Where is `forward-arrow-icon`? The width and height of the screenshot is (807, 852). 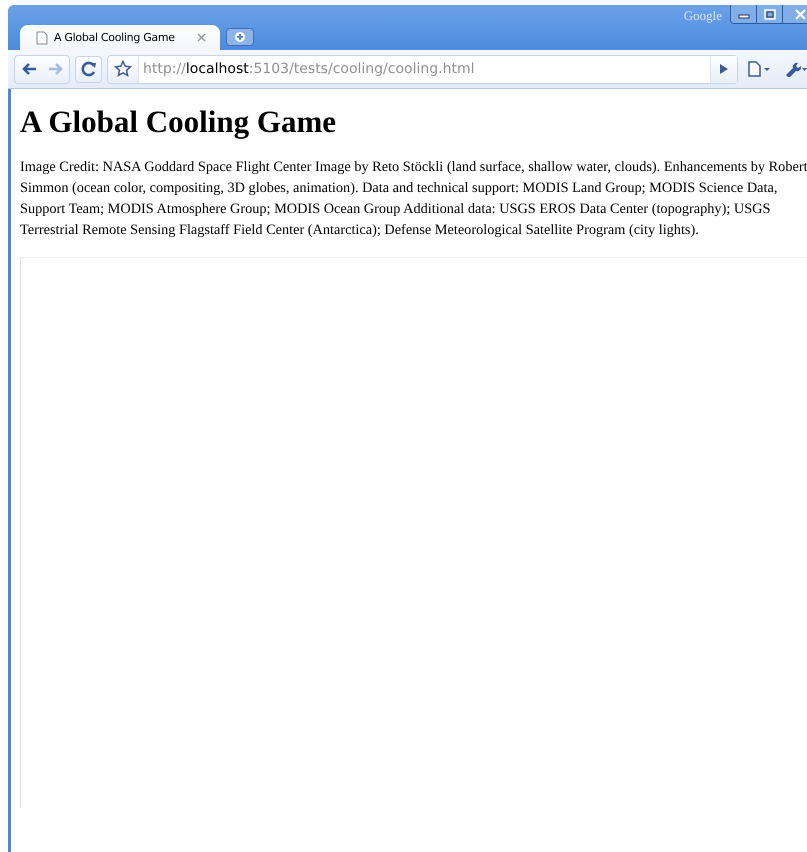
forward-arrow-icon is located at coordinates (56, 69).